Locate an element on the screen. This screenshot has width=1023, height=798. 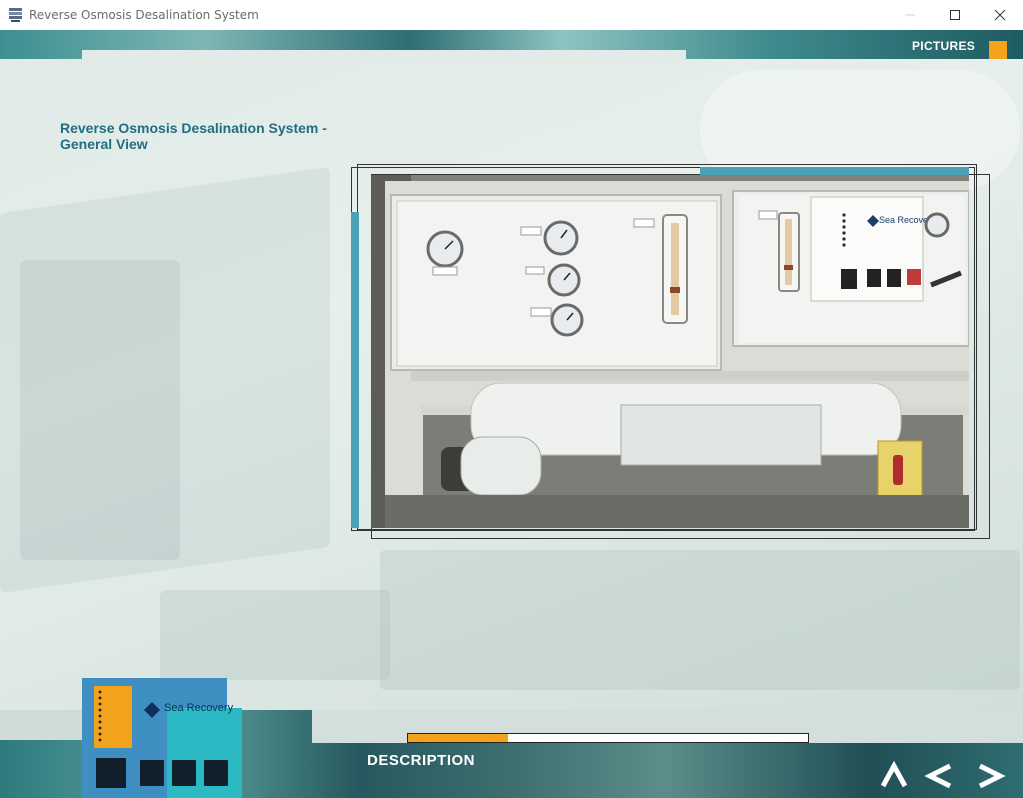
close-icon is located at coordinates (1000, 15).